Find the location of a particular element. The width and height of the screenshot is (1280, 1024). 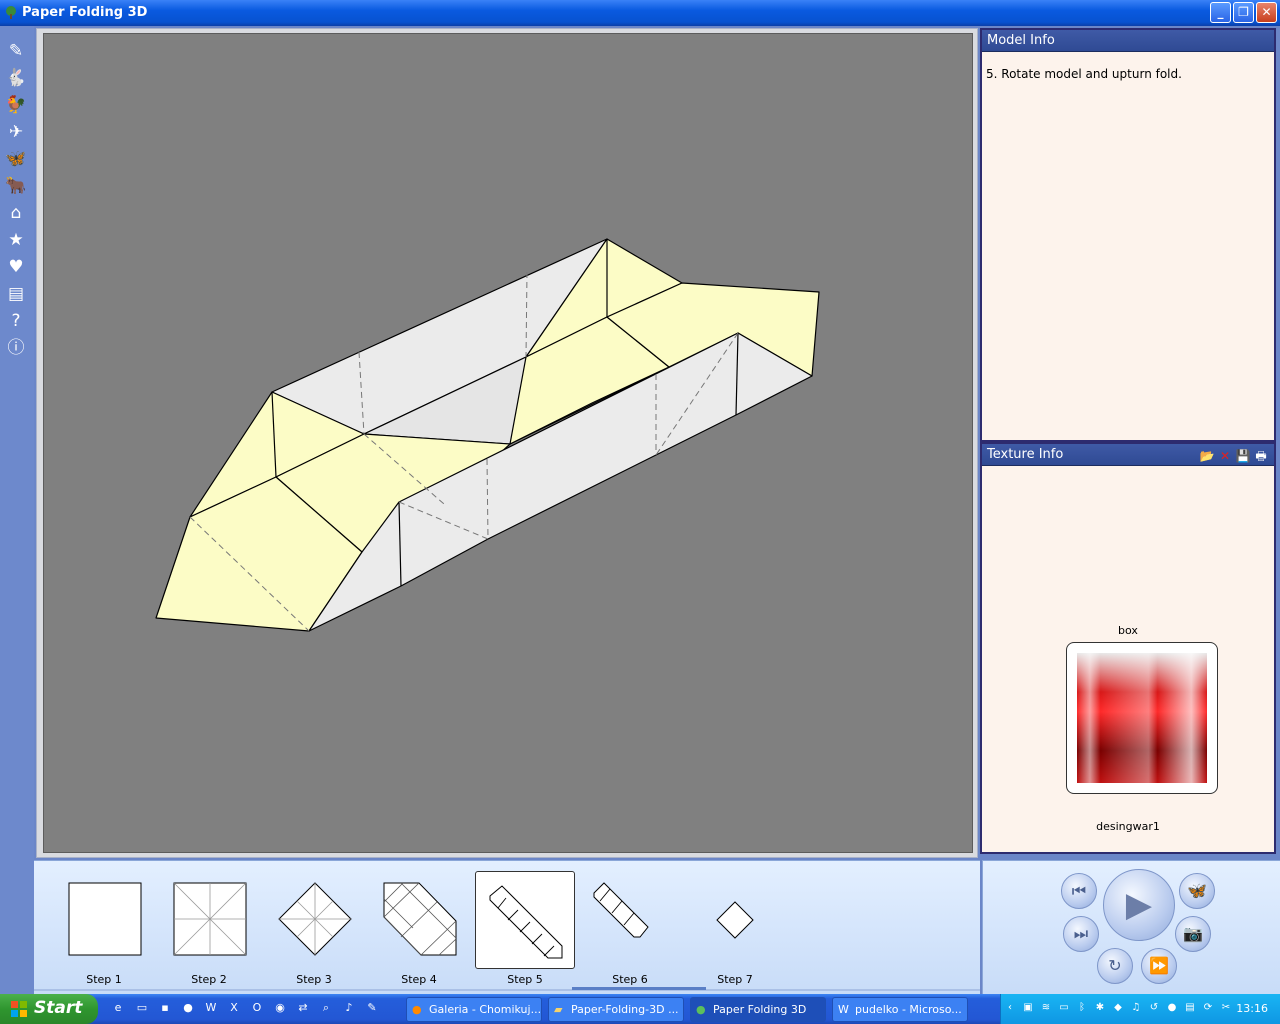

play-button: ▶ is located at coordinates (1139, 905).